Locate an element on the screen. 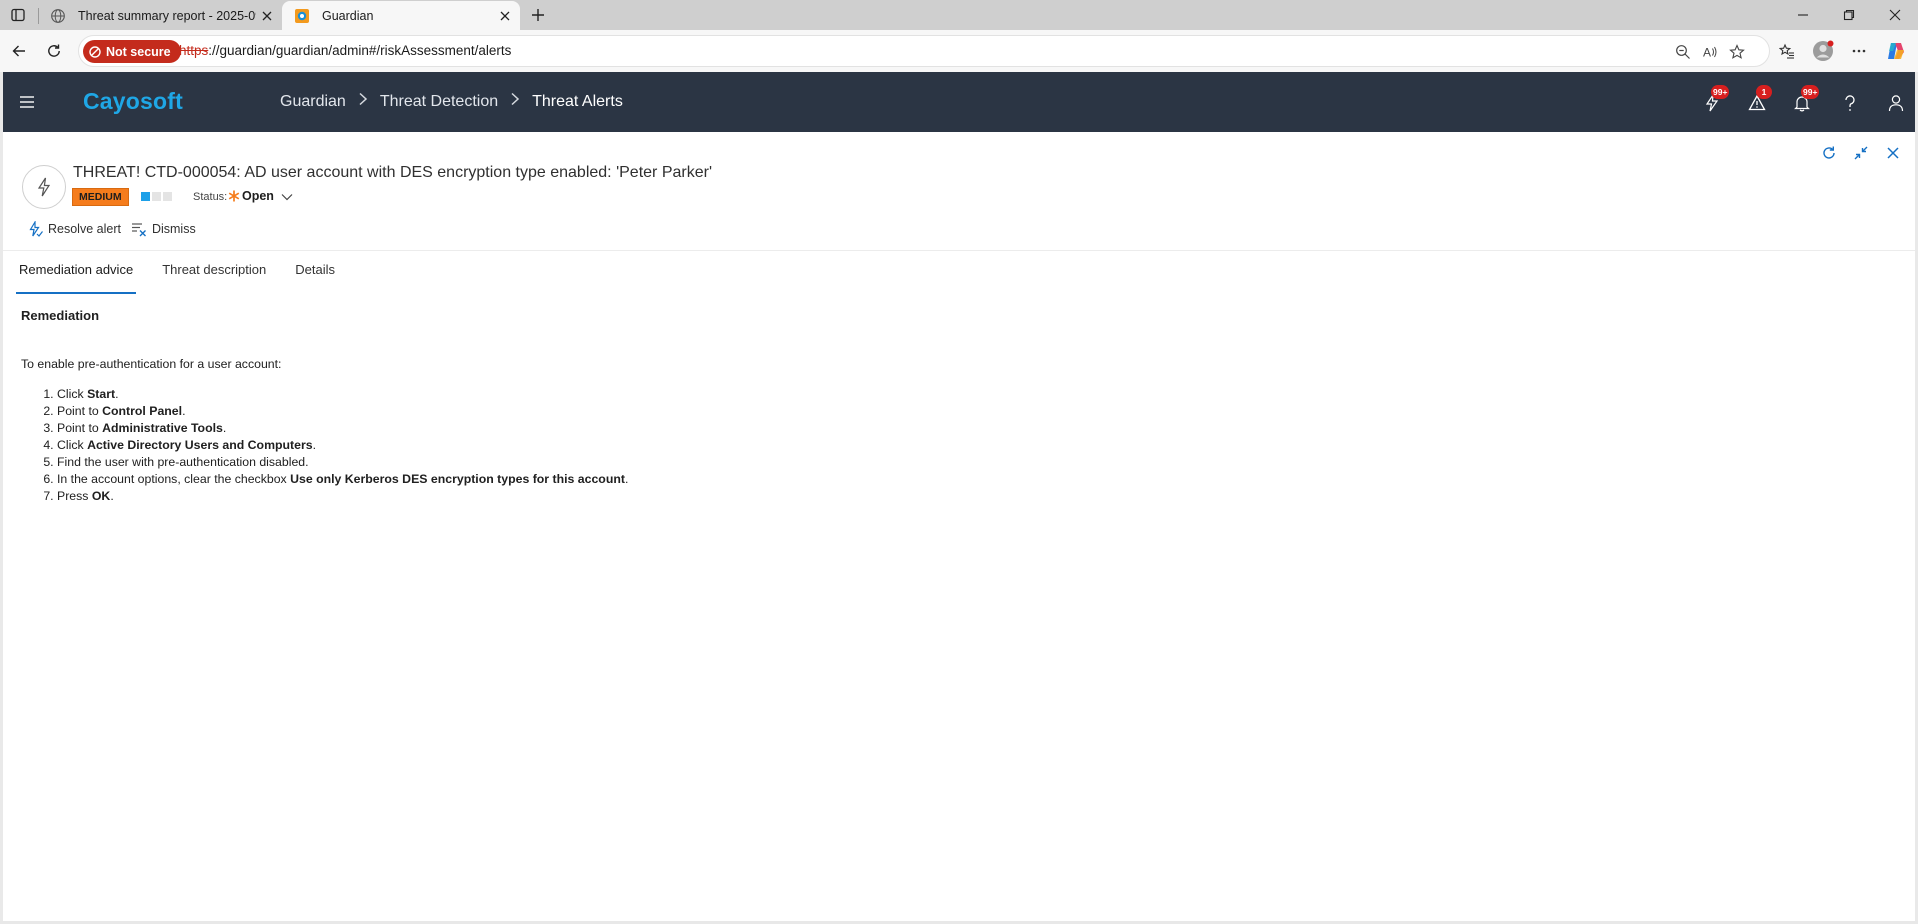  user-profile-icon is located at coordinates (1896, 103).